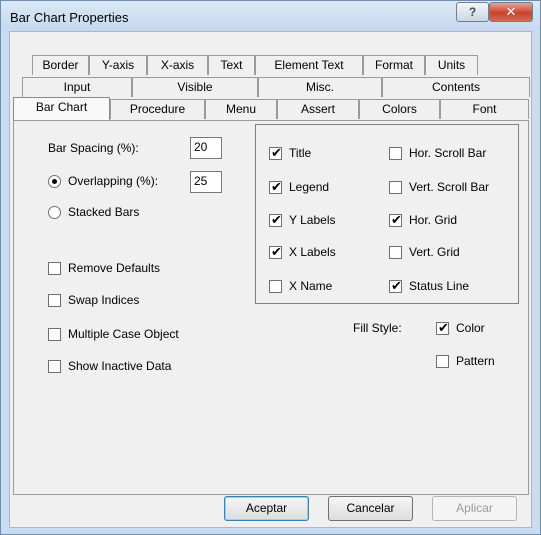 This screenshot has height=535, width=541. I want to click on status-line-checkbox: ✔ Status Line, so click(453, 286).